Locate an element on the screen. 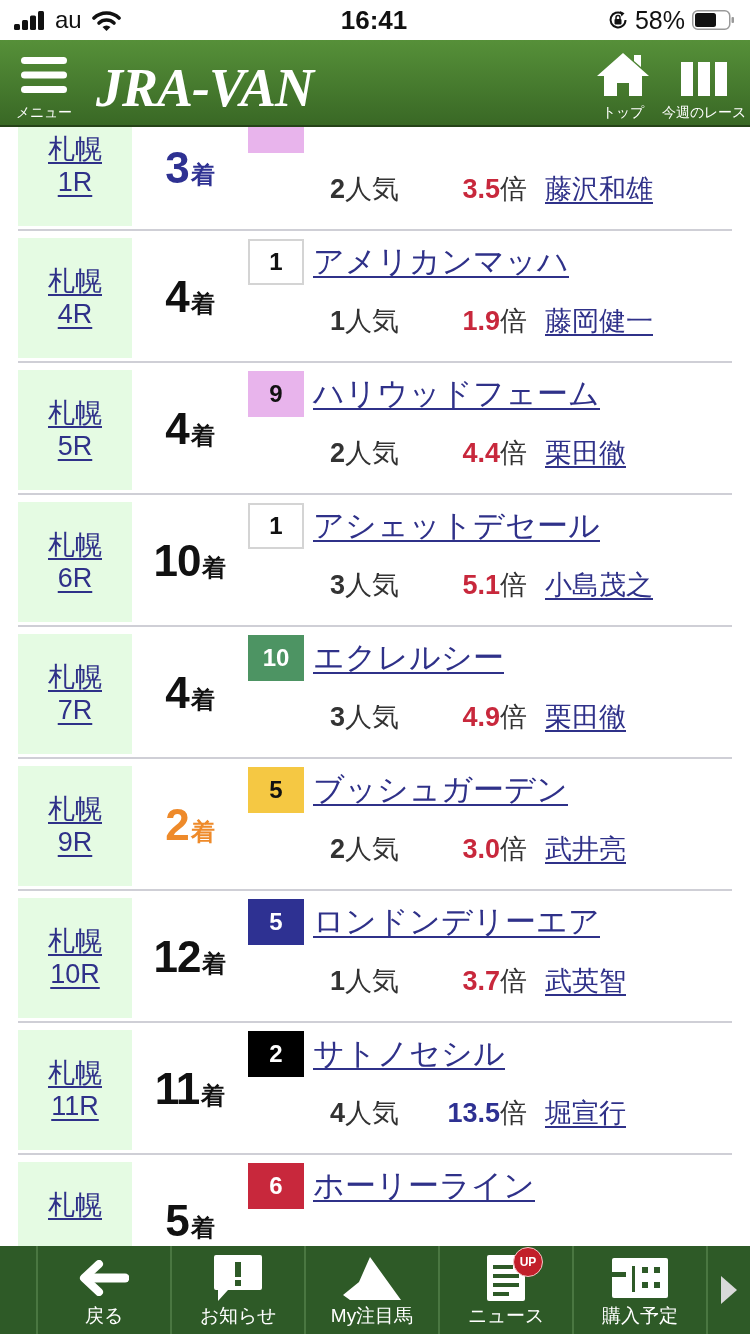 This screenshot has height=1334, width=750. jockey-link: 藤沢和雄 is located at coordinates (599, 189).